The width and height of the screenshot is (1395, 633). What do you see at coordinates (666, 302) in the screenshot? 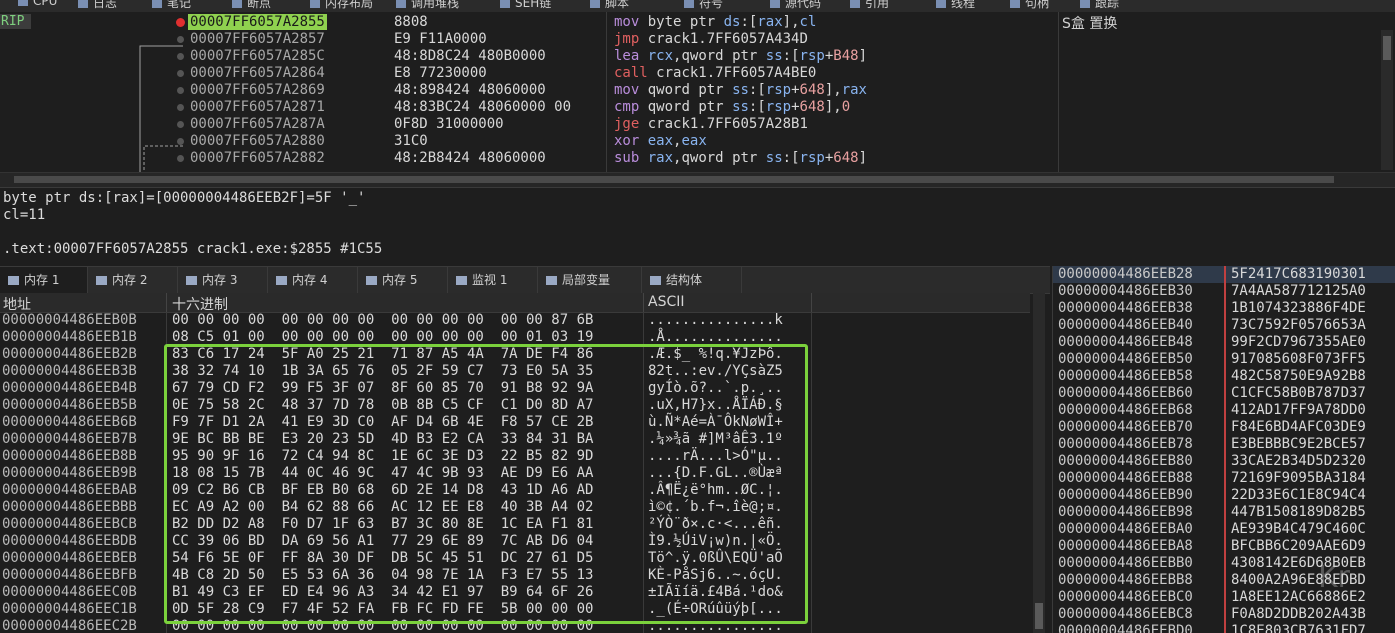
I see `ascii-column-header: ASCII` at bounding box center [666, 302].